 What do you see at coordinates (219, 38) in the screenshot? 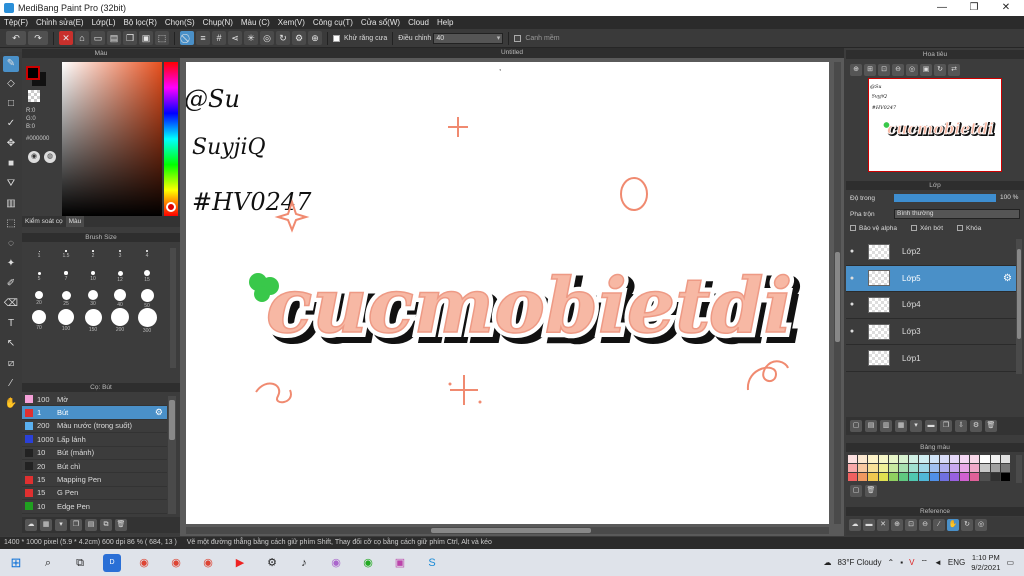
I see `snap-cross-icon: #` at bounding box center [219, 38].